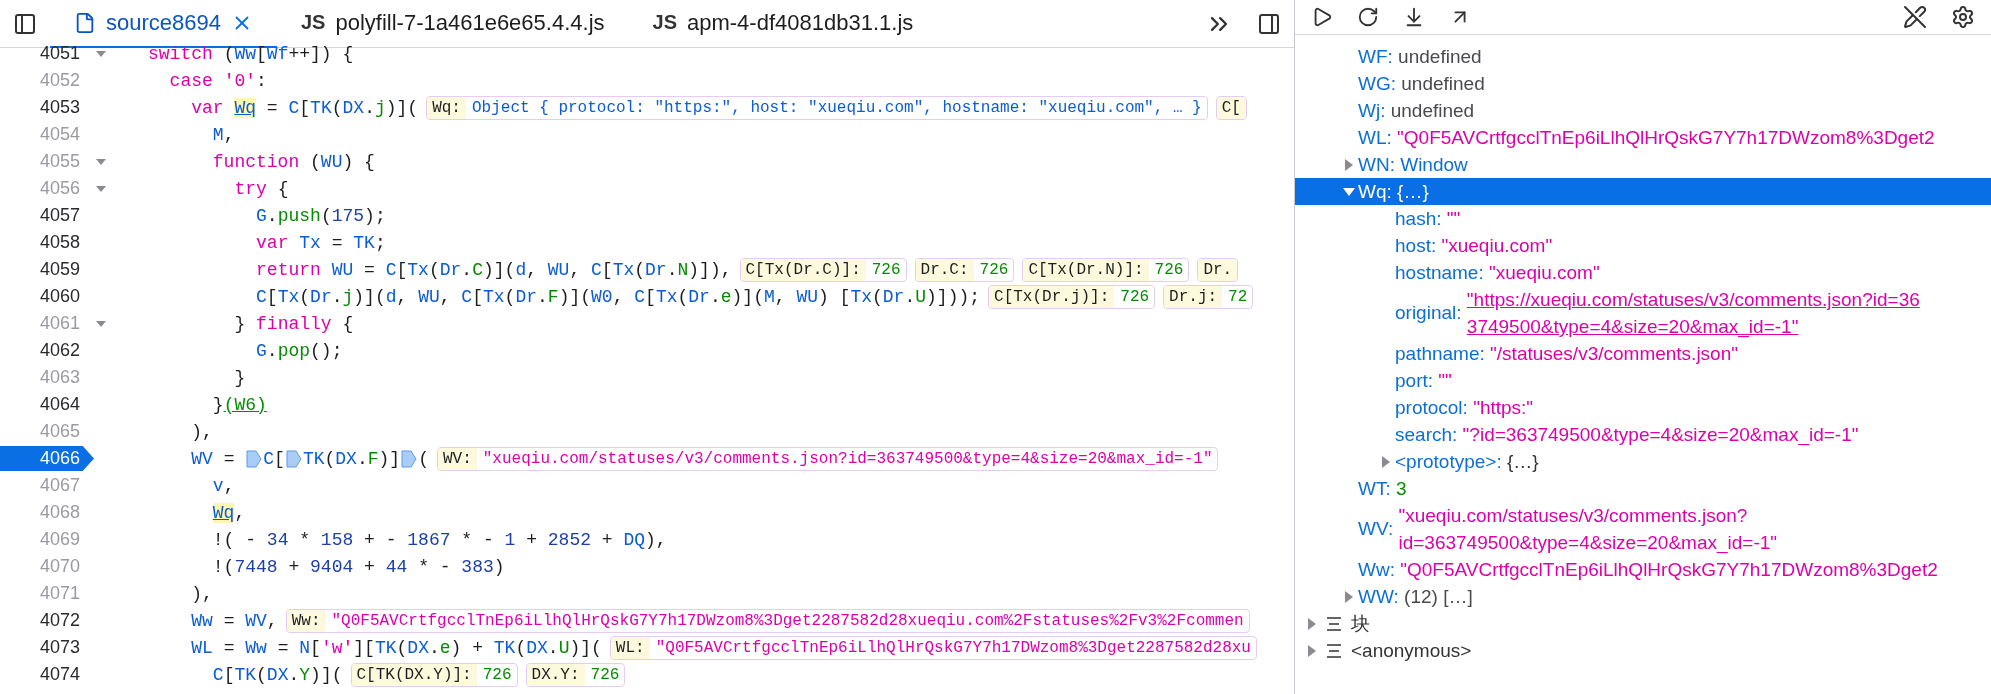 The height and width of the screenshot is (694, 1991). Describe the element at coordinates (217, 80) in the screenshot. I see `code-text: case '0':` at that location.